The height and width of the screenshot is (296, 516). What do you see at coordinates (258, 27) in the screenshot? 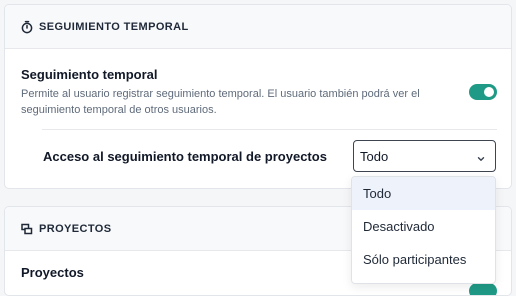
I see `time-tracking-panel-header: SEGUIMIENTO TEMPORAL` at bounding box center [258, 27].